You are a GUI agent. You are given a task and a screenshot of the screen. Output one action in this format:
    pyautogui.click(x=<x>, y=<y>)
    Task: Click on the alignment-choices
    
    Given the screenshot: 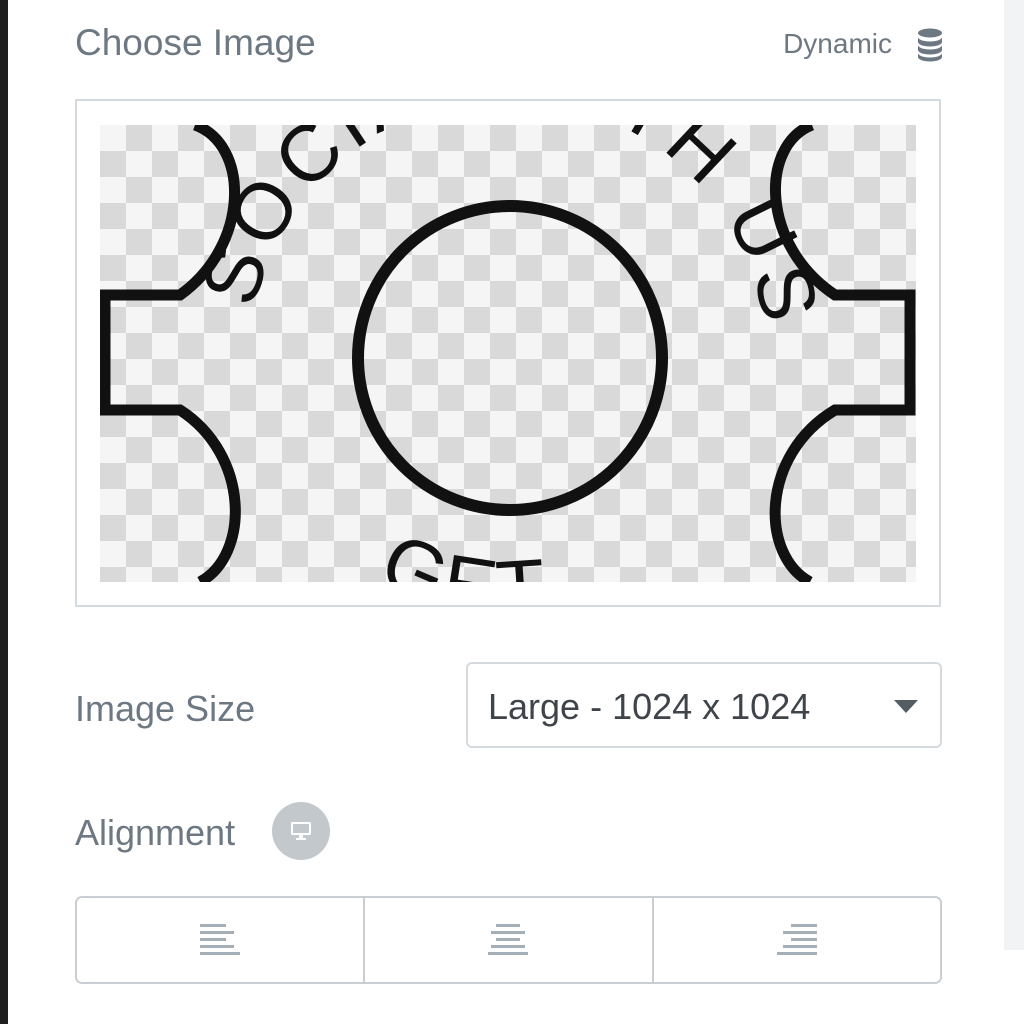 What is the action you would take?
    pyautogui.click(x=508, y=940)
    